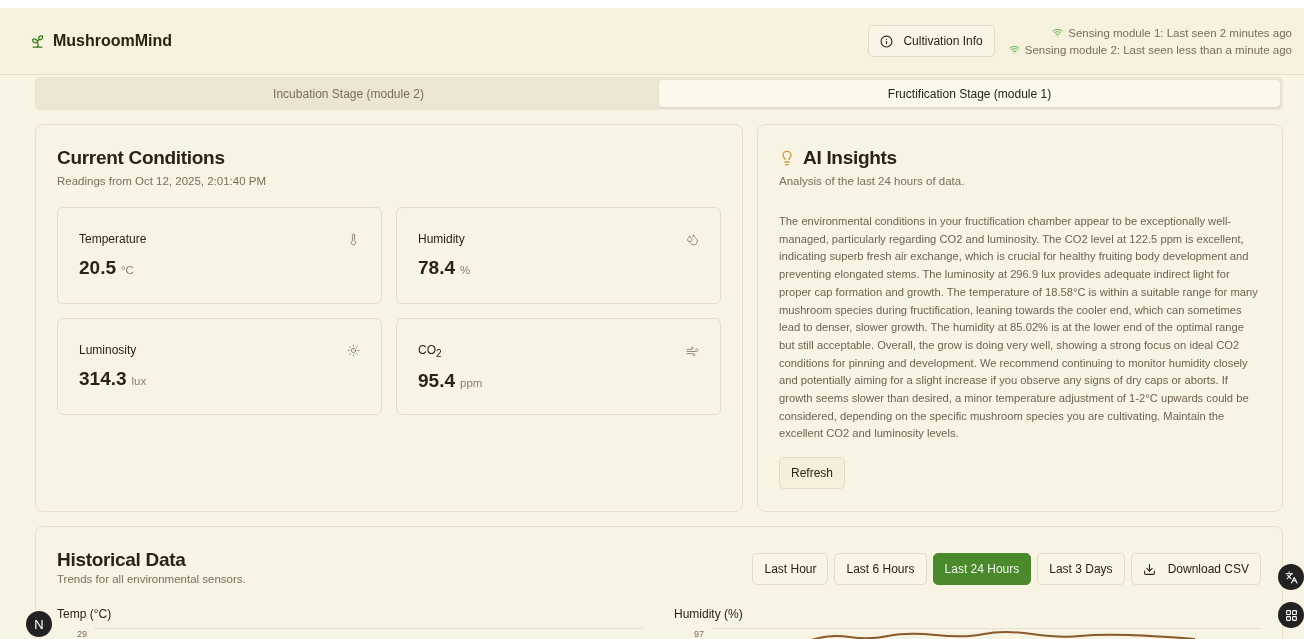 The image size is (1304, 639). Describe the element at coordinates (97, 268) in the screenshot. I see `reading-value: 20.5` at that location.